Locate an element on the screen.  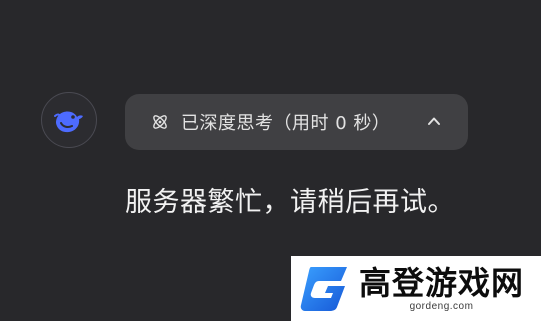
thinking-status-label: 已深度思考（用时 0 秒） is located at coordinates (286, 123).